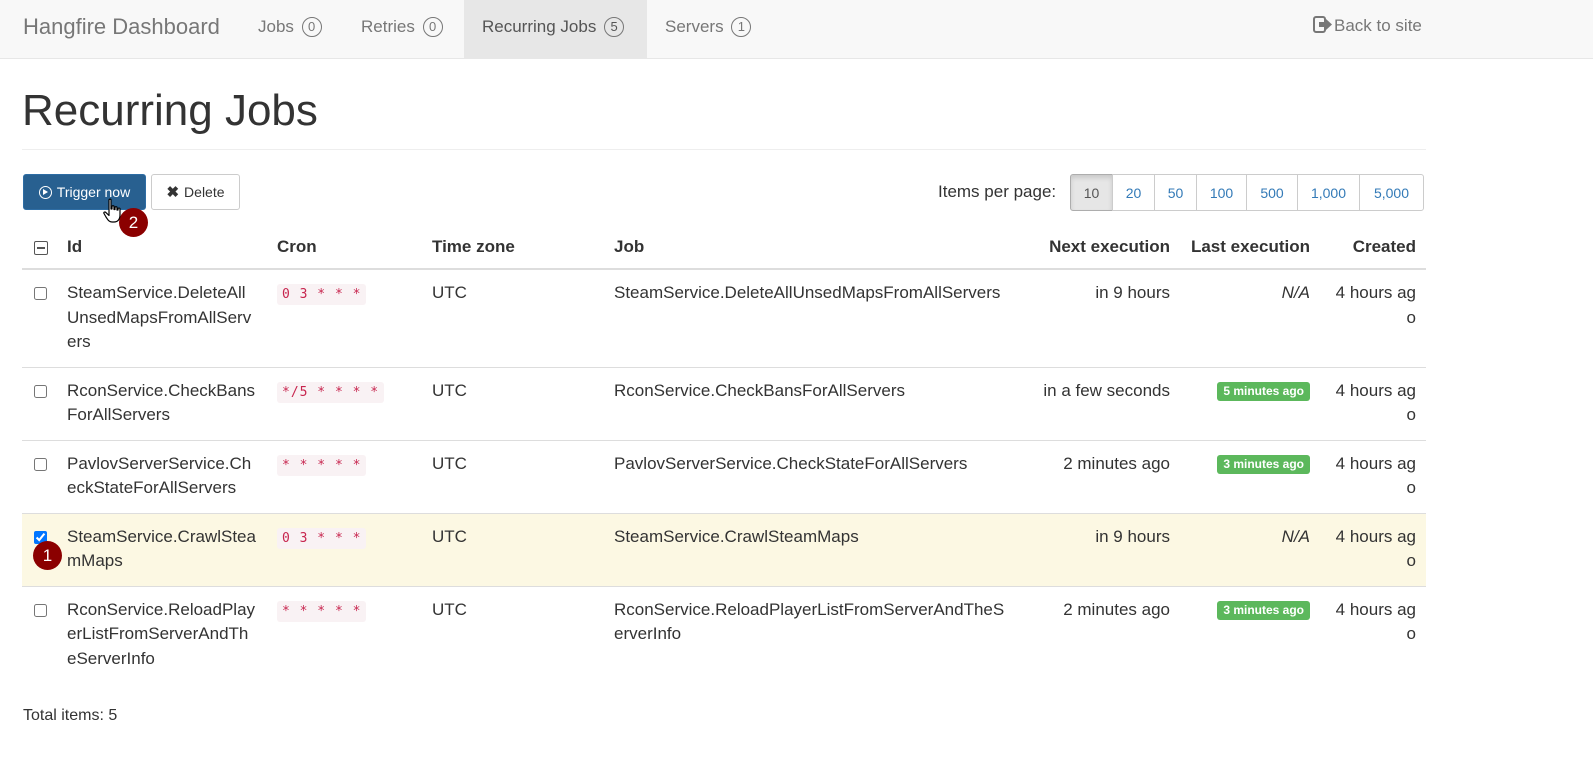 Image resolution: width=1593 pixels, height=758 pixels. I want to click on job-id-cell: RconService.CheckBansForAllServers, so click(162, 403).